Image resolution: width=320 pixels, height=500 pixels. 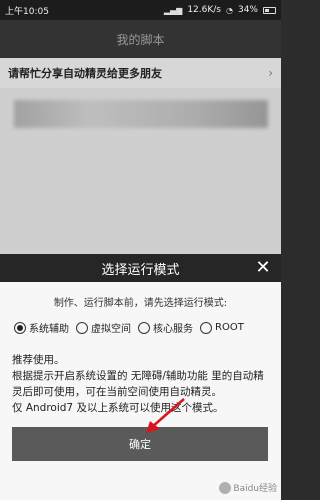 I want to click on network-speed: 12.6K/s, so click(x=204, y=10).